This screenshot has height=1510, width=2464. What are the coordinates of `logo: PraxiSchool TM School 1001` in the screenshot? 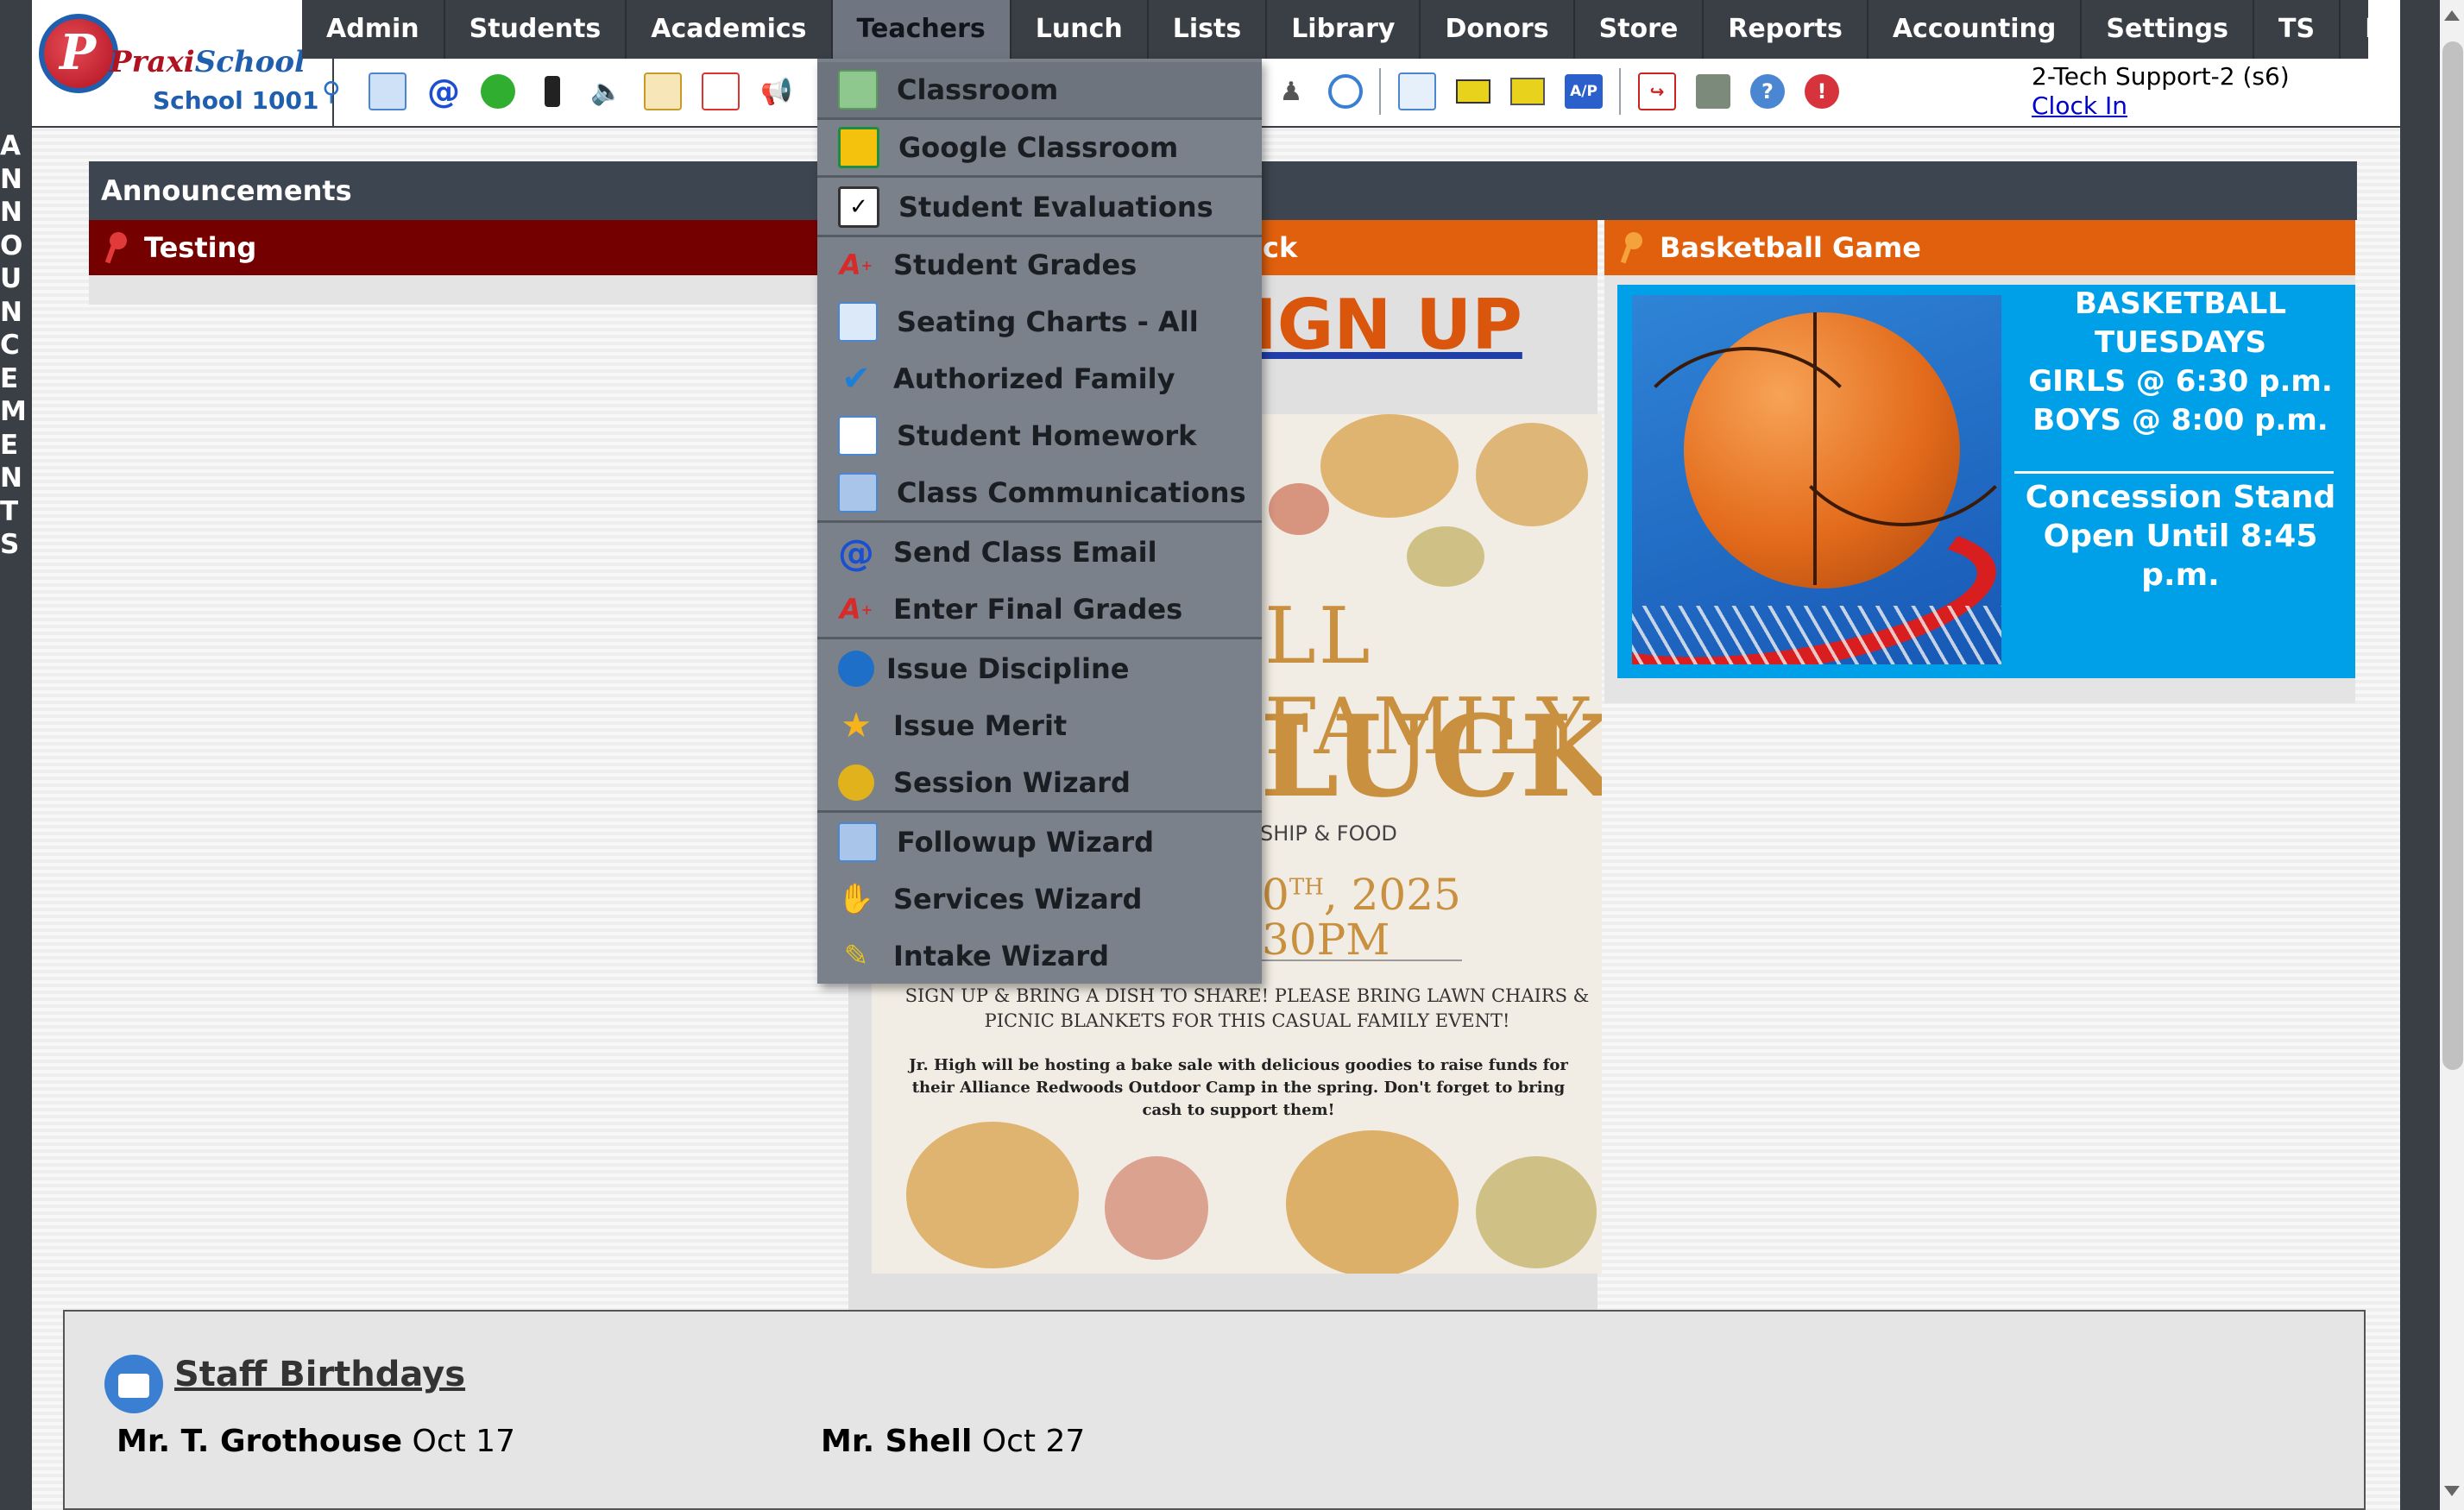 It's located at (183, 63).